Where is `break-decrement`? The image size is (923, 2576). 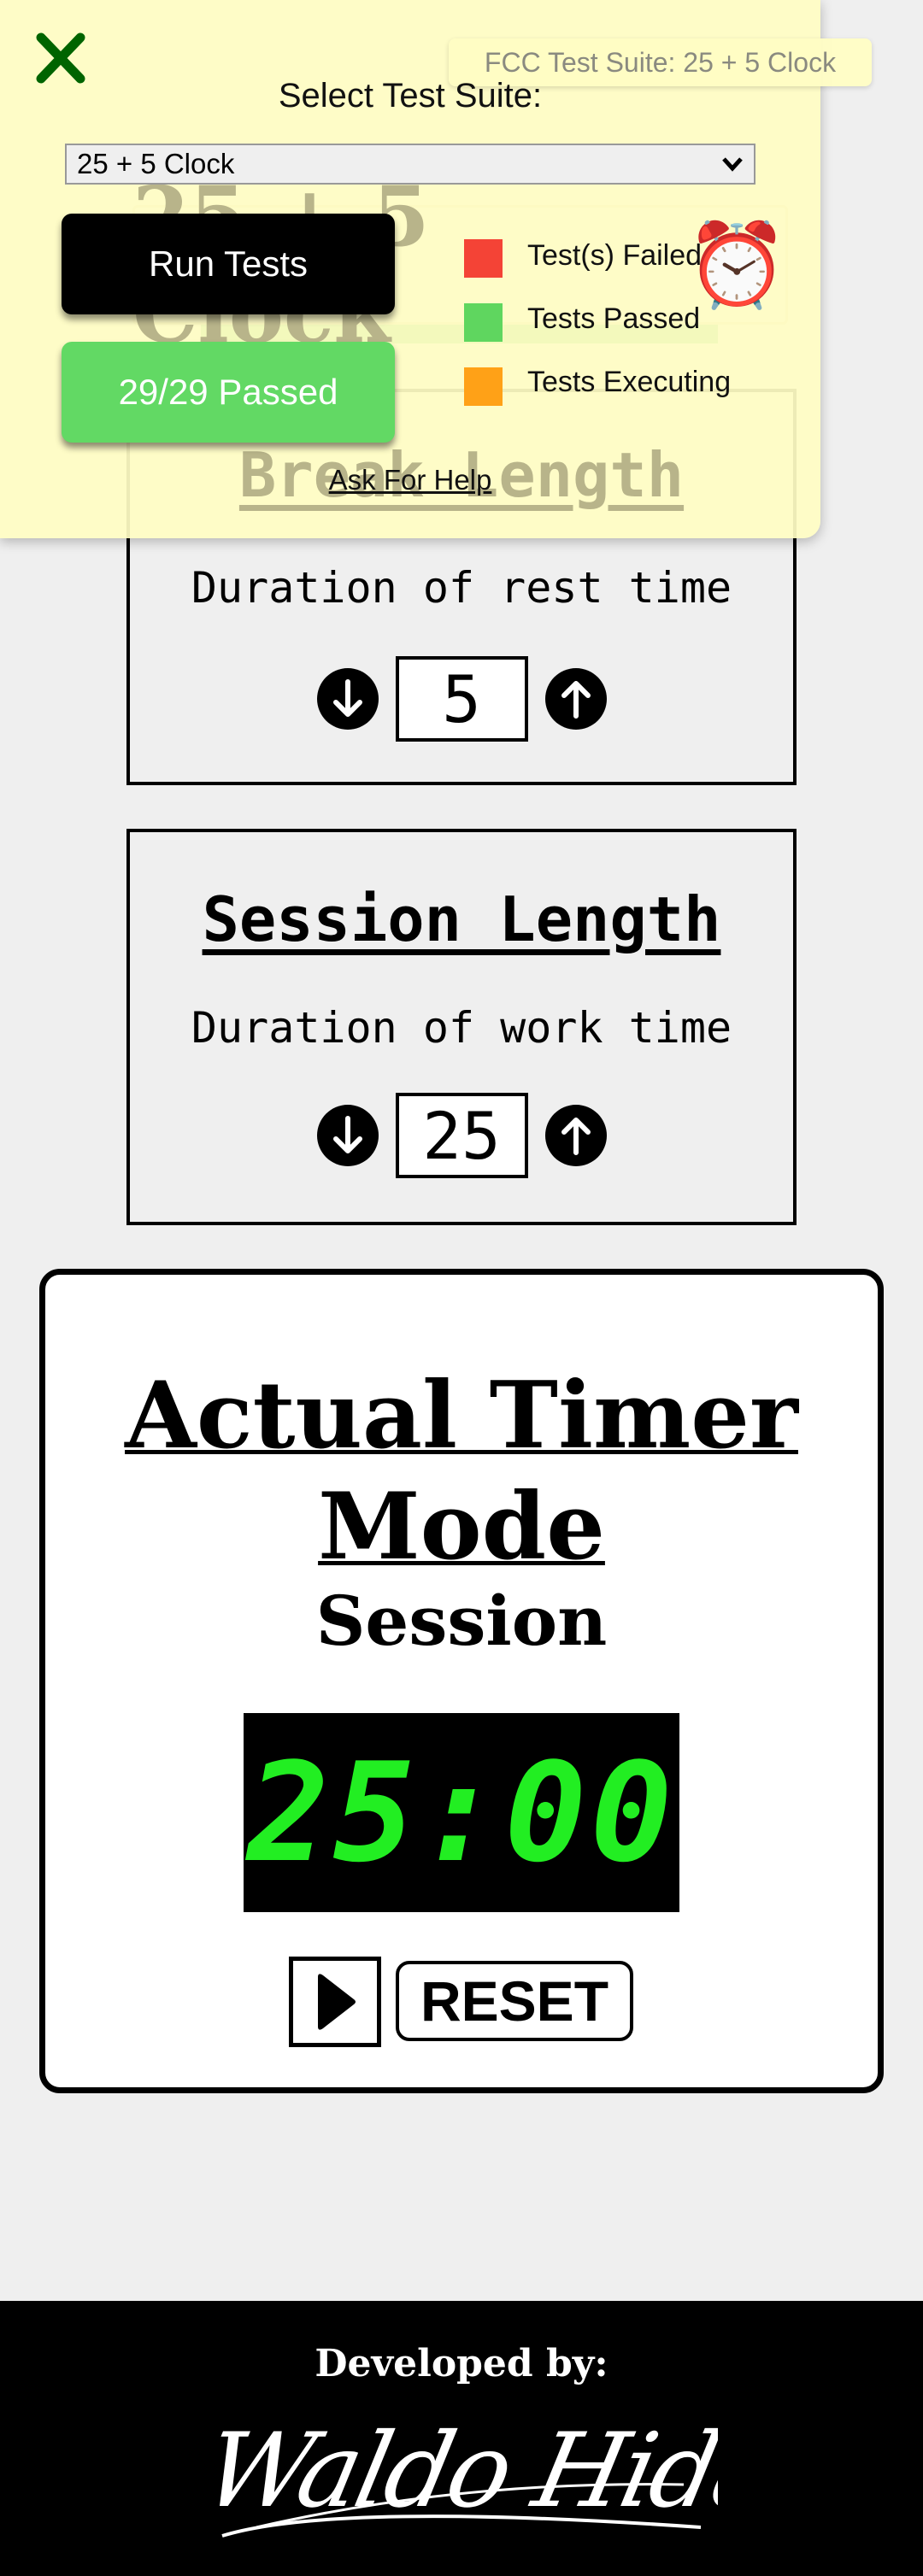
break-decrement is located at coordinates (347, 699).